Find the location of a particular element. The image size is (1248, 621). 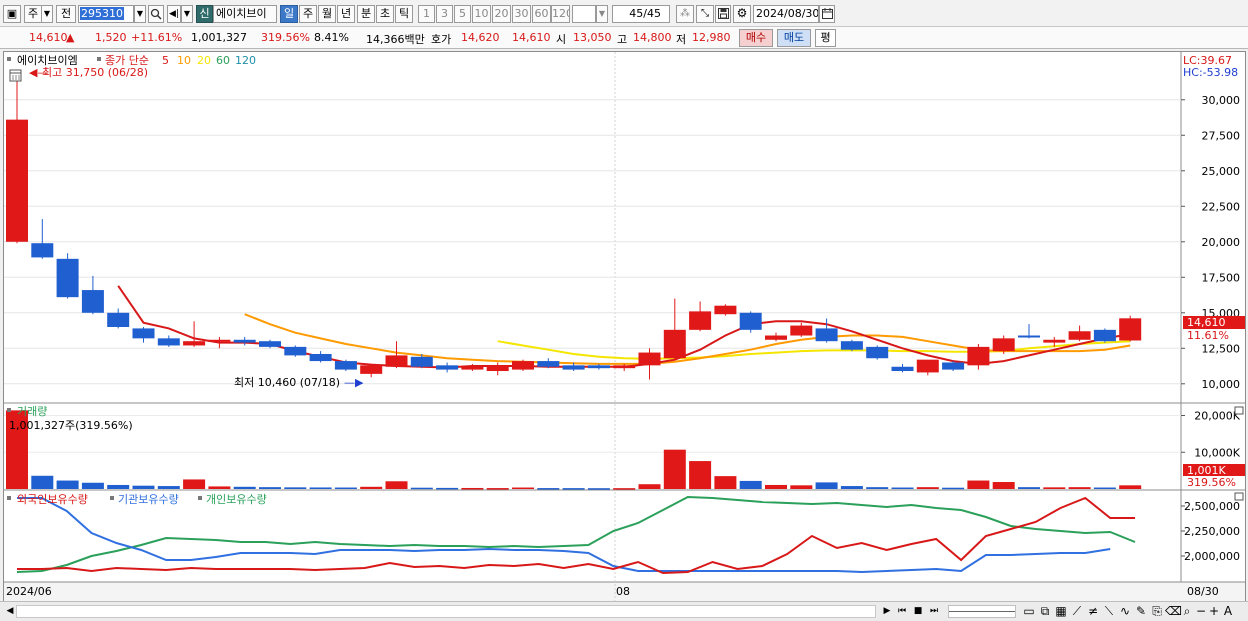

minute-tab-30: 30 is located at coordinates (521, 14).